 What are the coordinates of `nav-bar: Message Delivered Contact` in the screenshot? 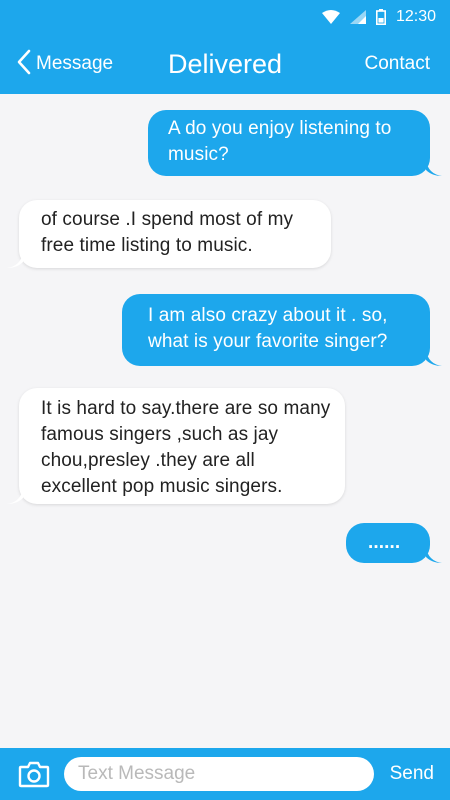 It's located at (225, 64).